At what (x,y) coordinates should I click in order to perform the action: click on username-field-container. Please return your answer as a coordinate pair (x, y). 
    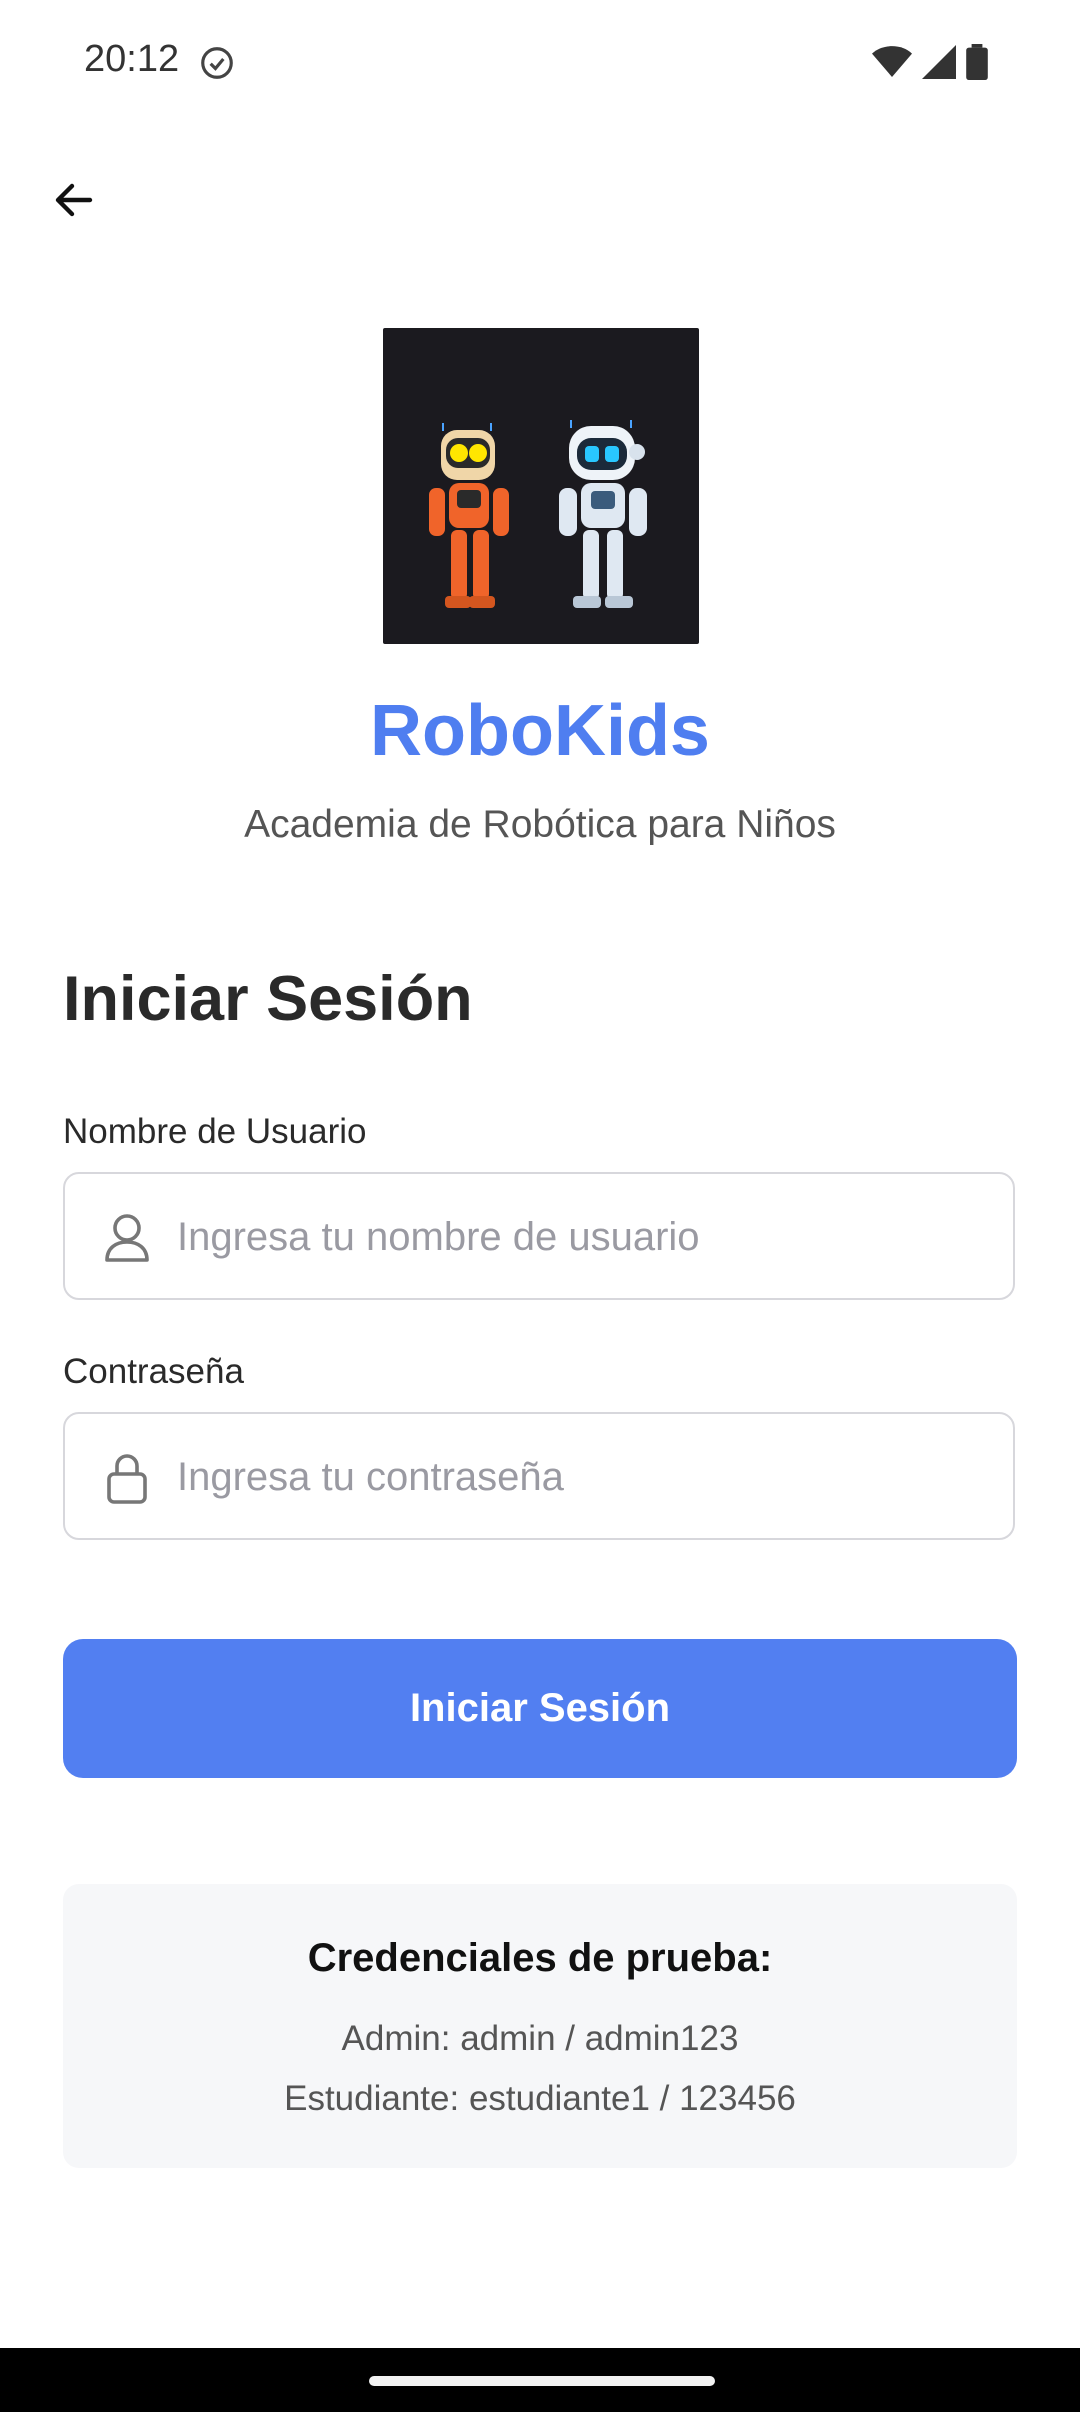
    Looking at the image, I should click on (539, 1236).